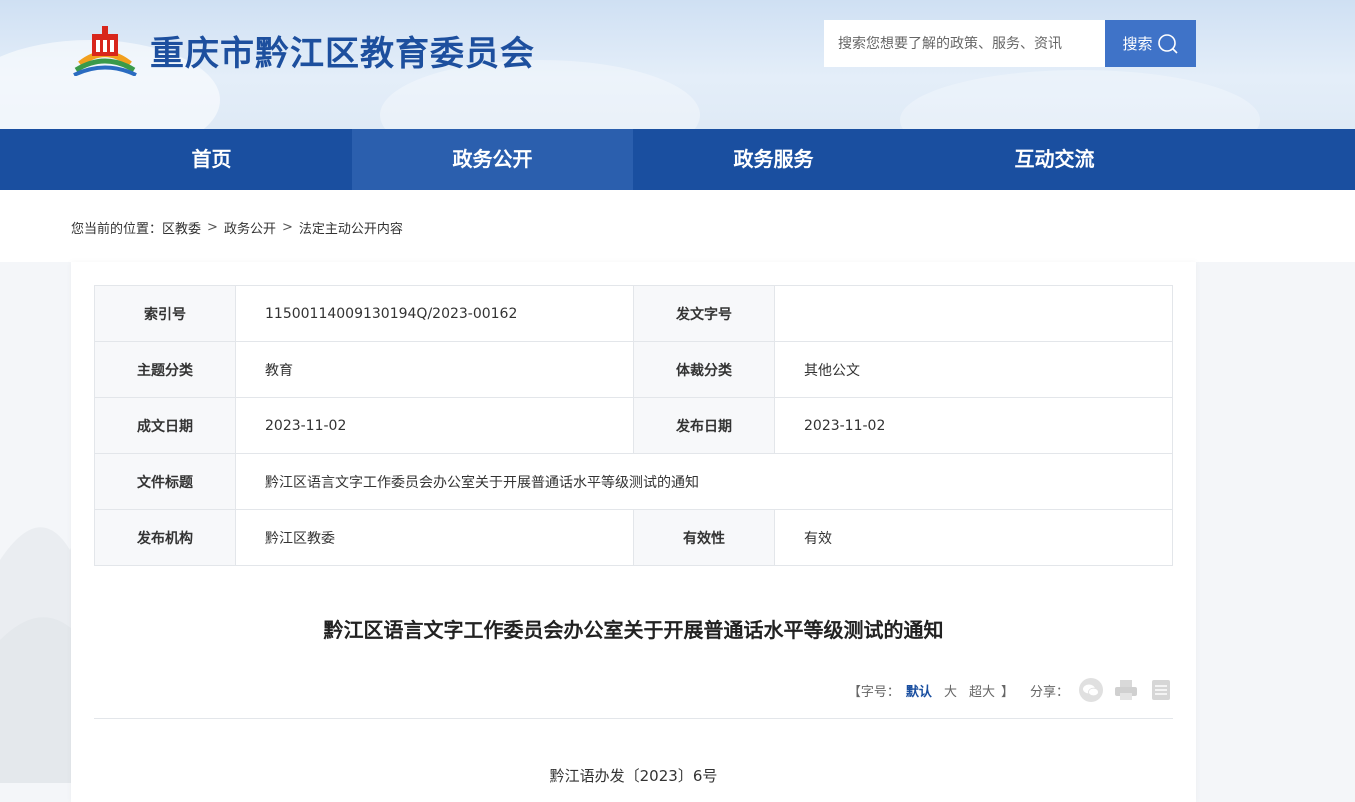  I want to click on meta-value-publish-date: 2023-11-02, so click(973, 425).